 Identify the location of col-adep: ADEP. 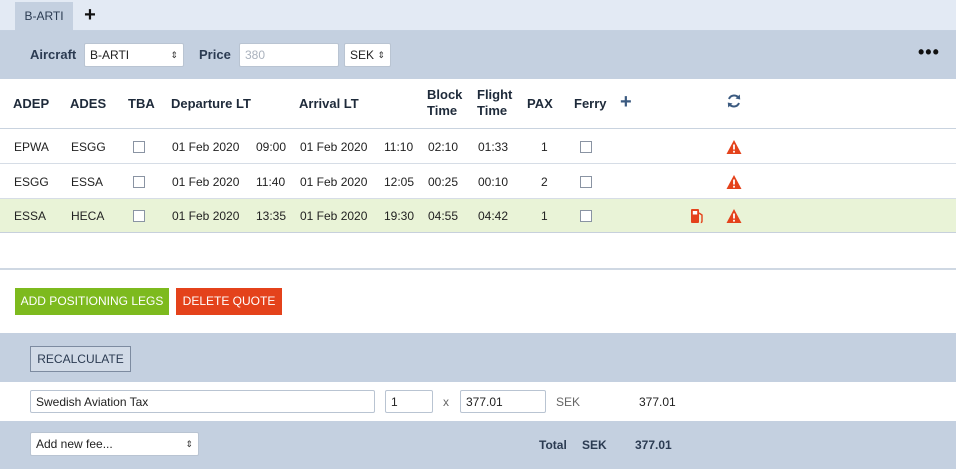
(31, 103).